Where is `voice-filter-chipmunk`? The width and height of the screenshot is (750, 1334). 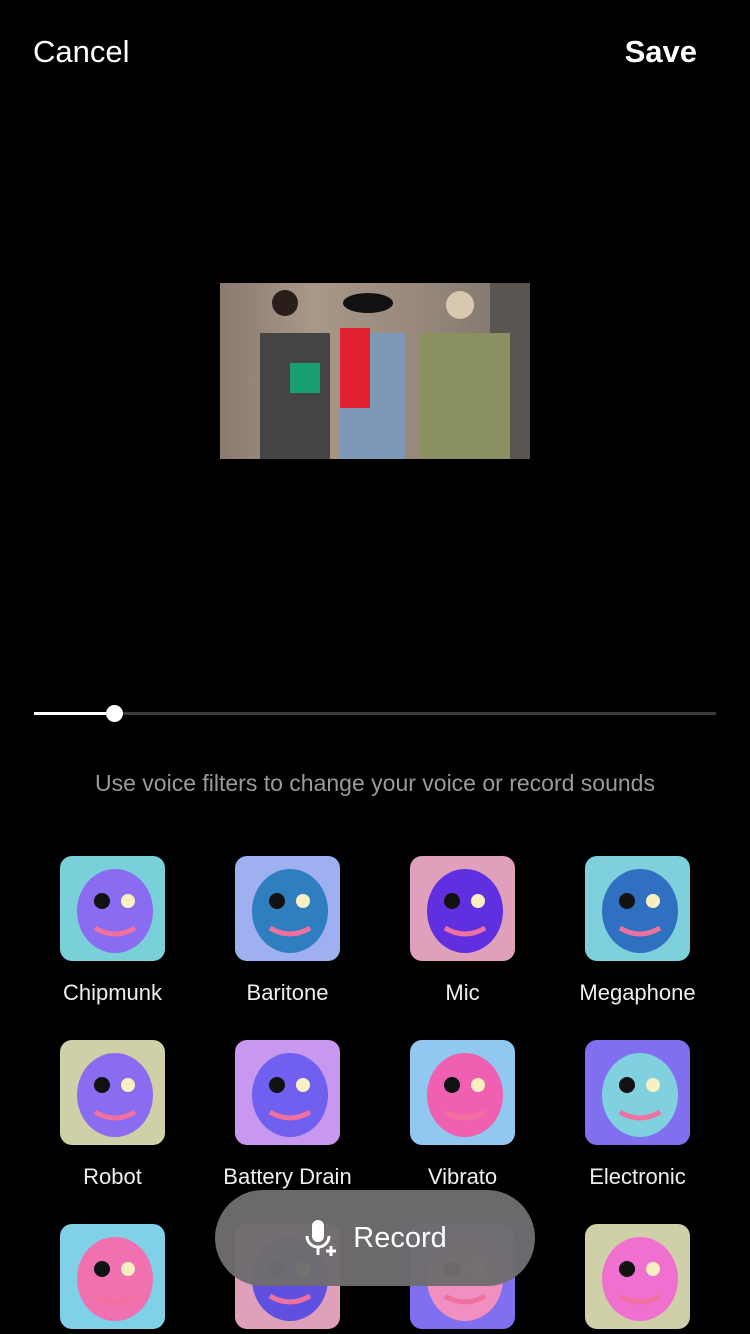 voice-filter-chipmunk is located at coordinates (112, 908).